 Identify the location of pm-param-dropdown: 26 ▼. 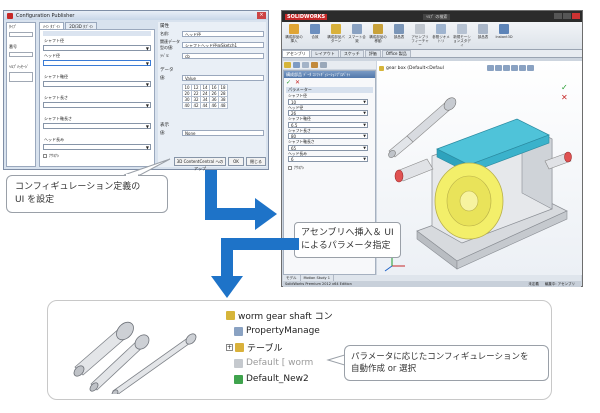
(328, 113).